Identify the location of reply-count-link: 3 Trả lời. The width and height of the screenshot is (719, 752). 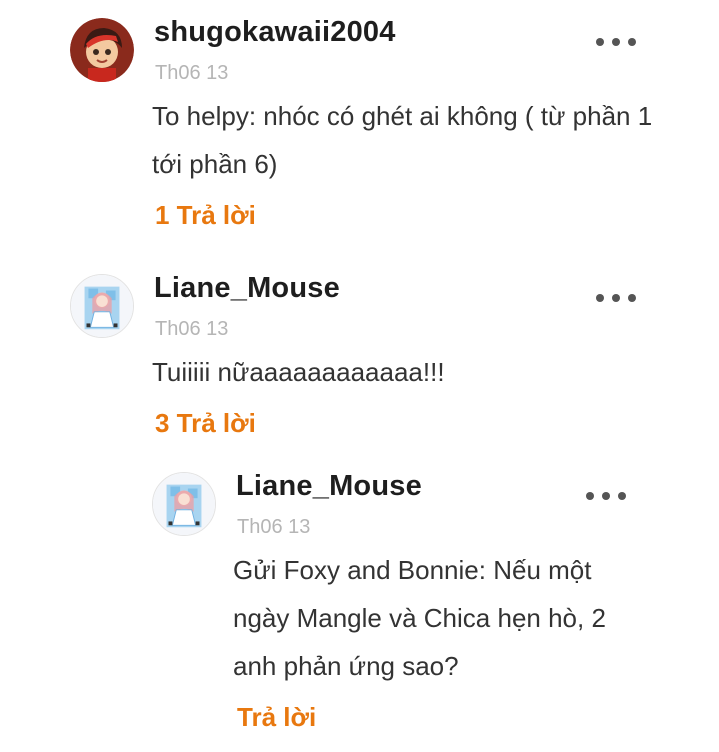
(205, 423).